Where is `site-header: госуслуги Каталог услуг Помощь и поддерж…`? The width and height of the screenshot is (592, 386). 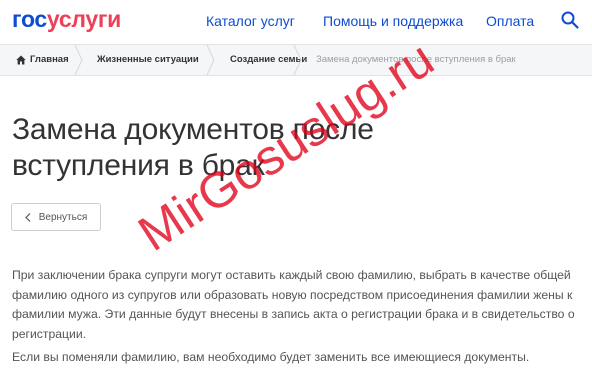
site-header: госуслуги Каталог услуг Помощь и поддерж… is located at coordinates (296, 21).